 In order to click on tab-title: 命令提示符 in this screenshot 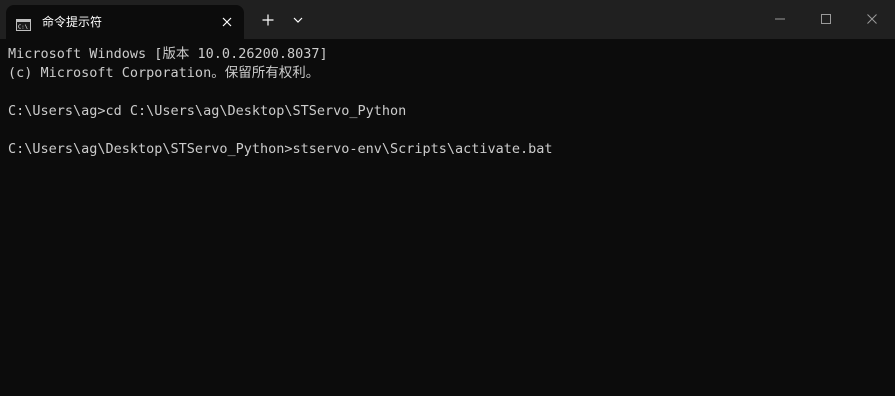, I will do `click(72, 22)`.